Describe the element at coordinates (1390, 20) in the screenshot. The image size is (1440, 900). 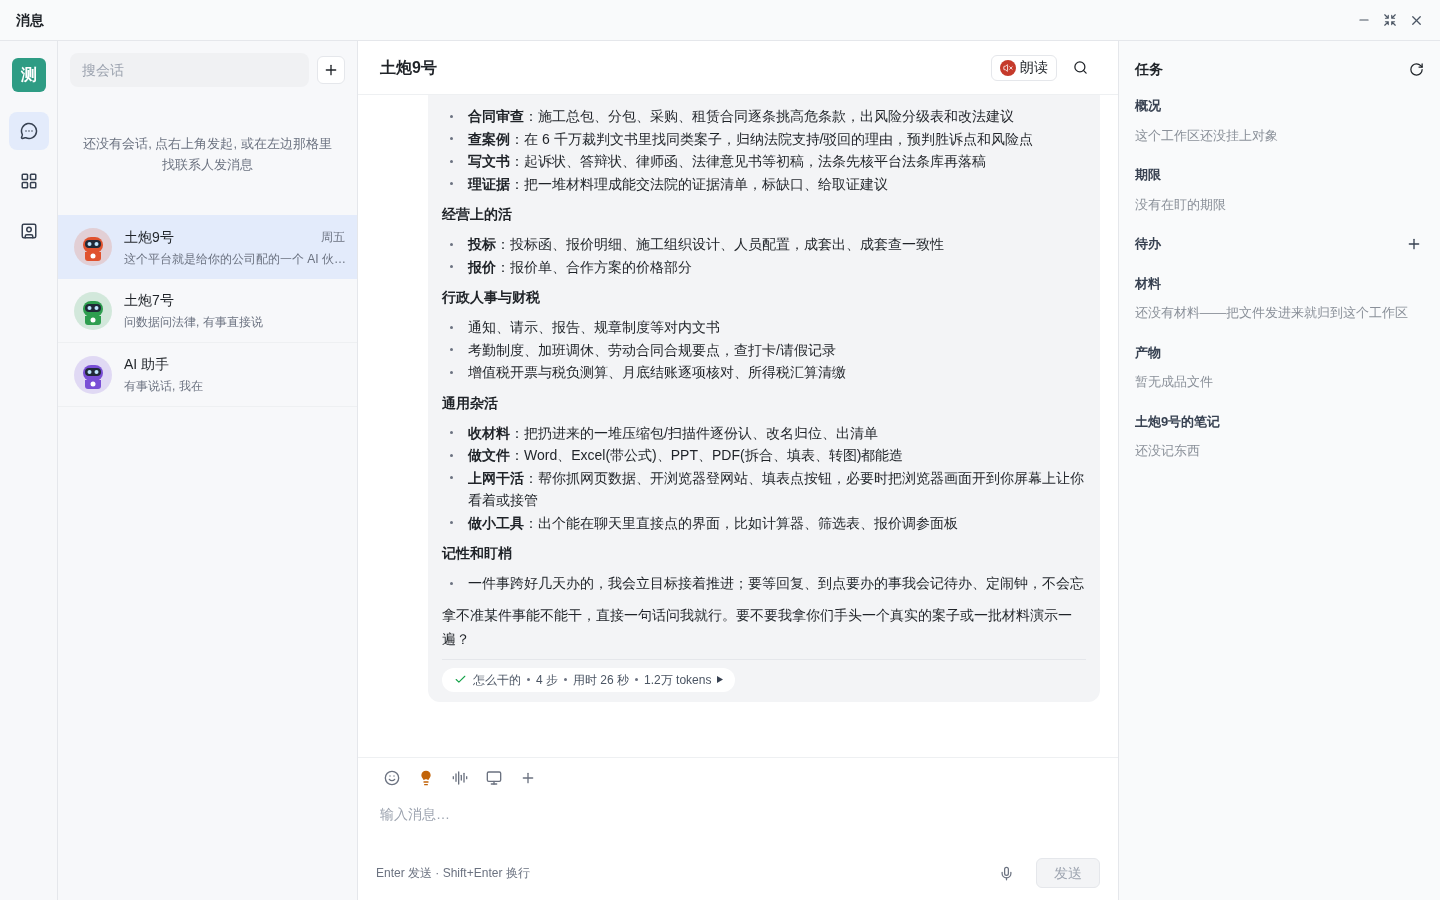
I see `restore-icon` at that location.